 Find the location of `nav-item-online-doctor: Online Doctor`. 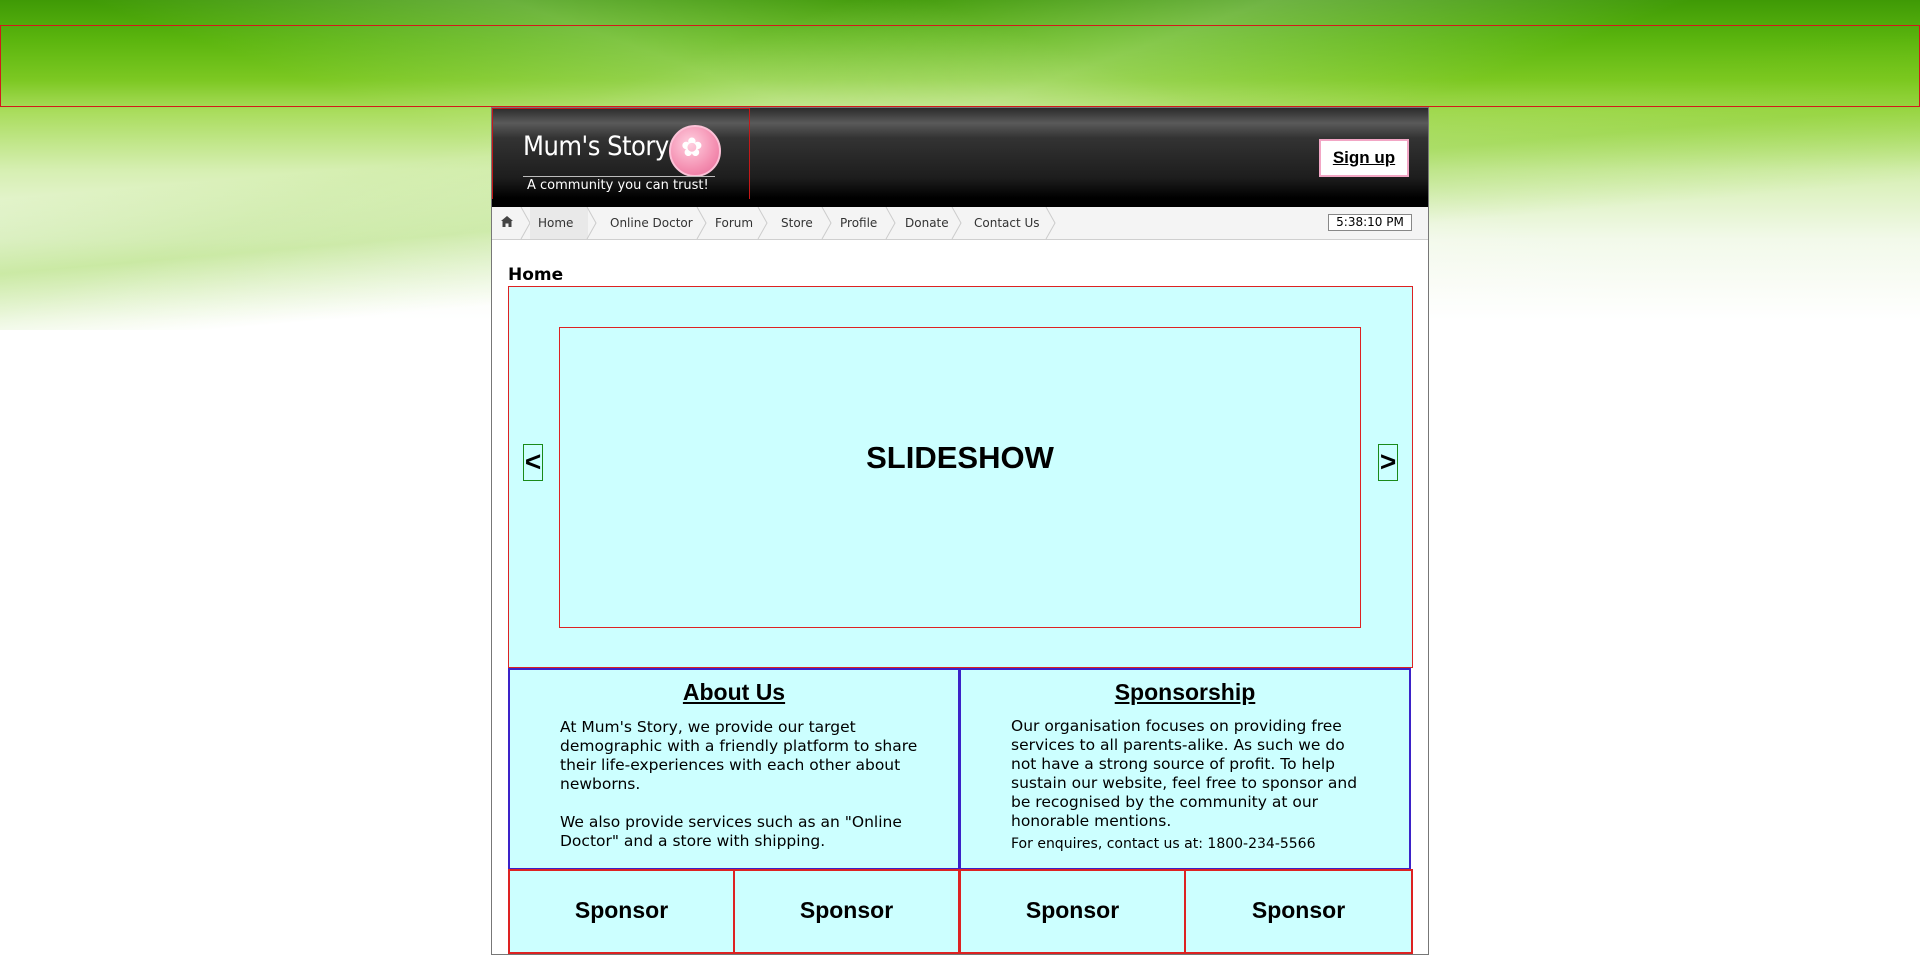

nav-item-online-doctor: Online Doctor is located at coordinates (651, 223).